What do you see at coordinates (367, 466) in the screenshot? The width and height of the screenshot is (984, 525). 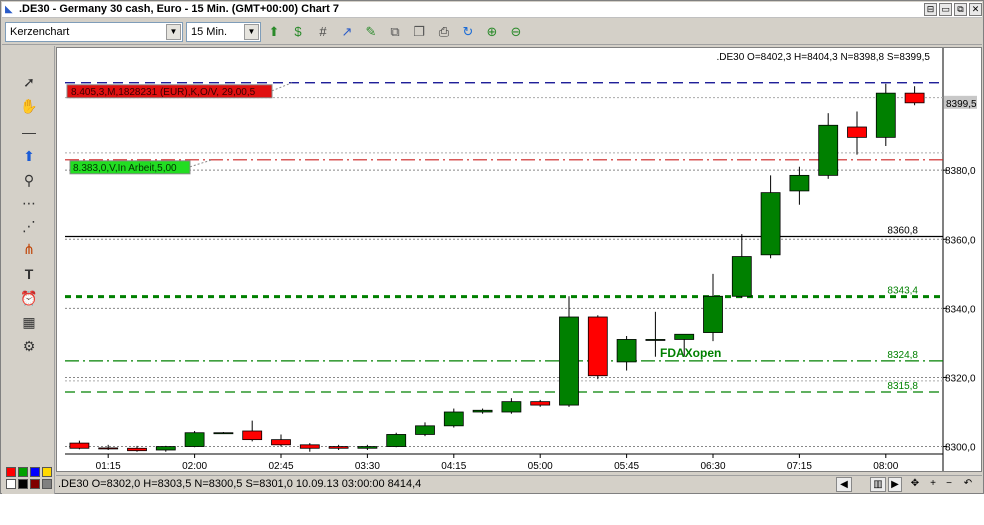 I see `time-tick-label: 03:30` at bounding box center [367, 466].